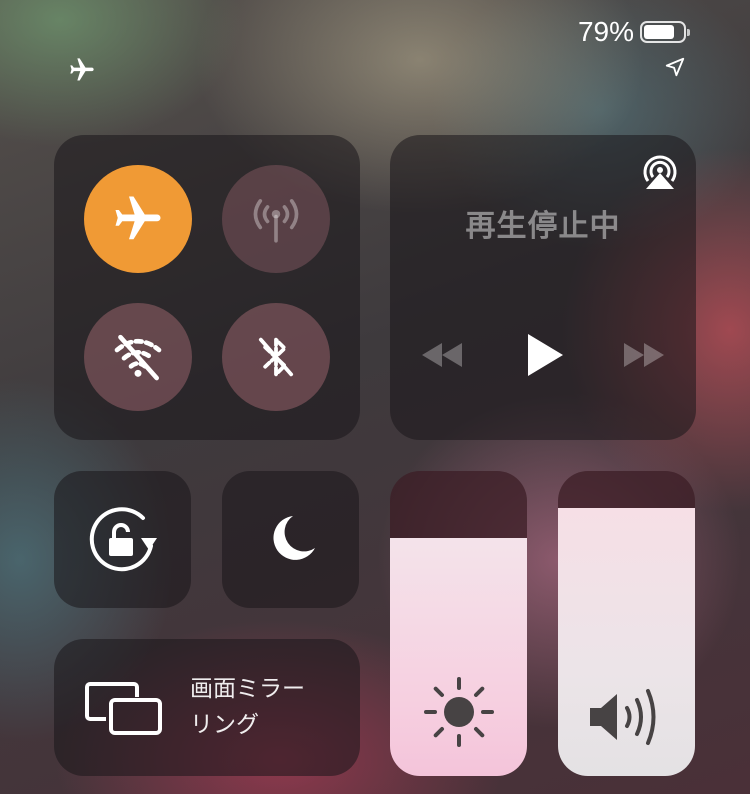  Describe the element at coordinates (458, 712) in the screenshot. I see `sun-icon` at that location.